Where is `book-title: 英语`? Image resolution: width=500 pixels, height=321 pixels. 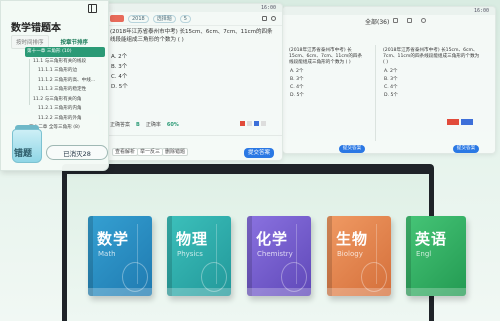 book-title: 英语 is located at coordinates (431, 239).